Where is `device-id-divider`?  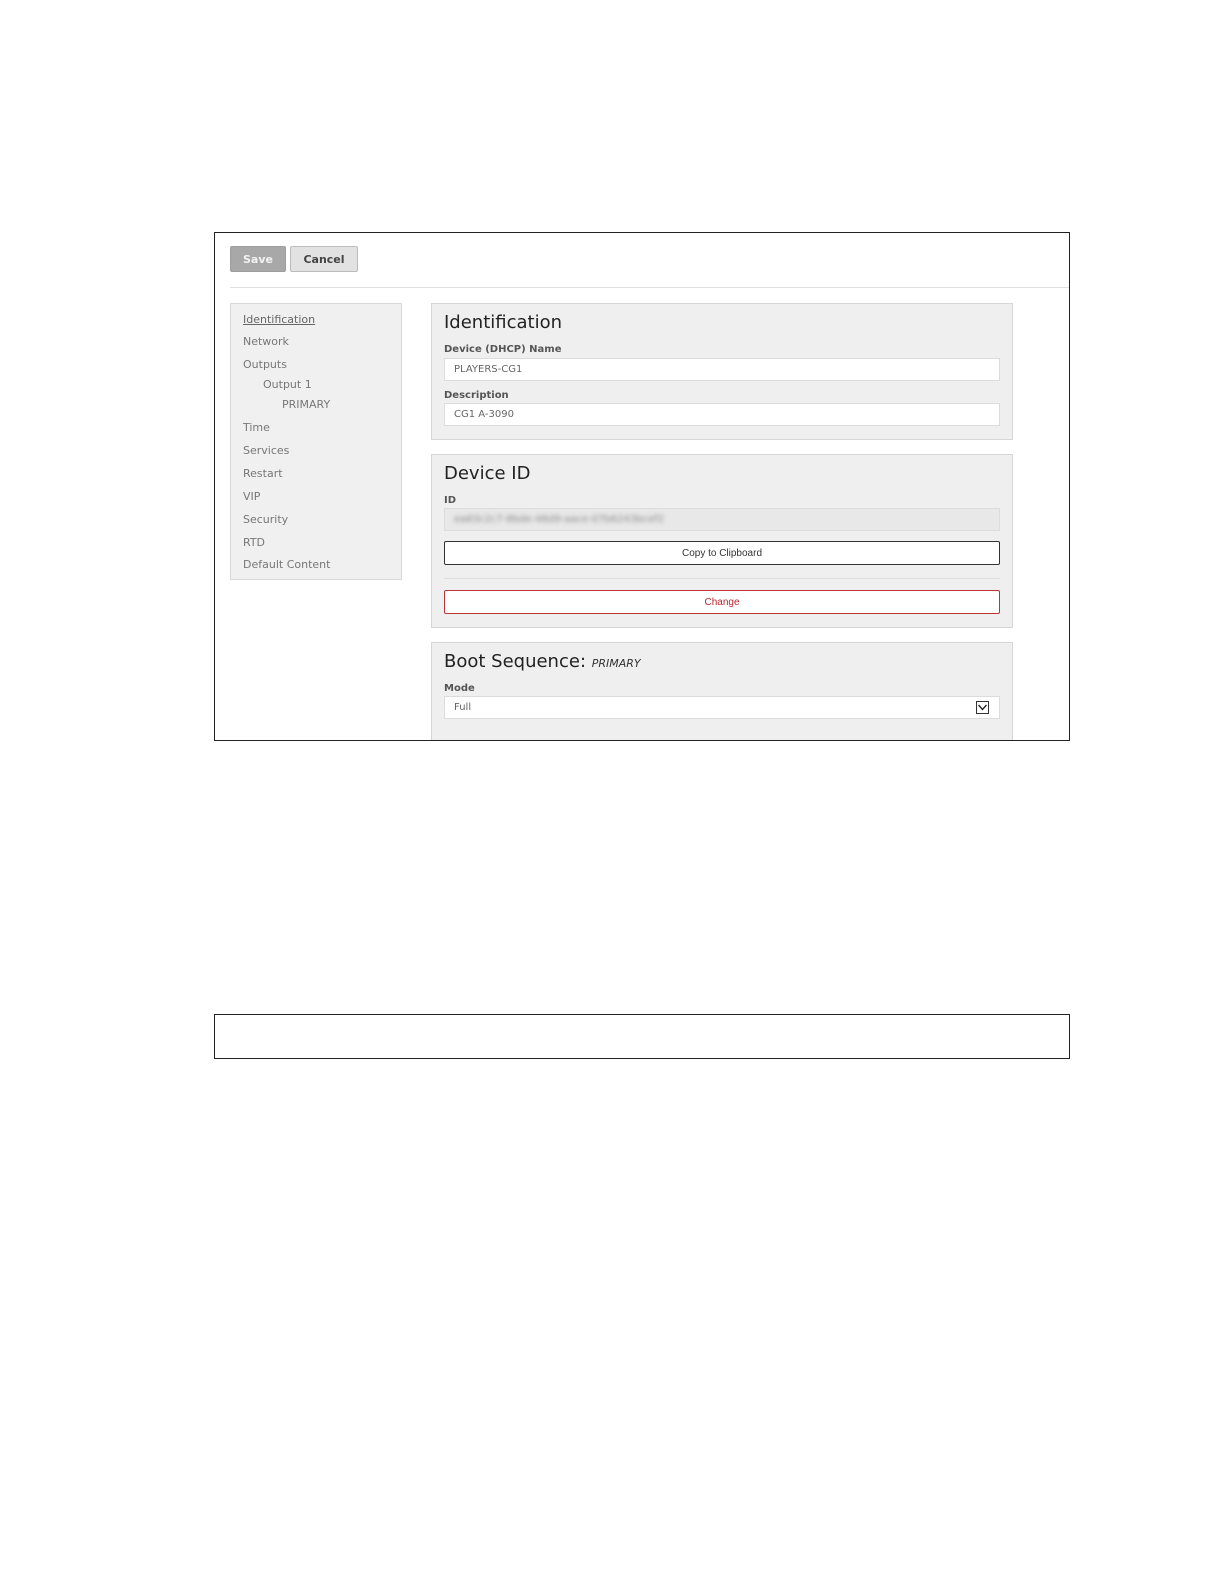
device-id-divider is located at coordinates (722, 578).